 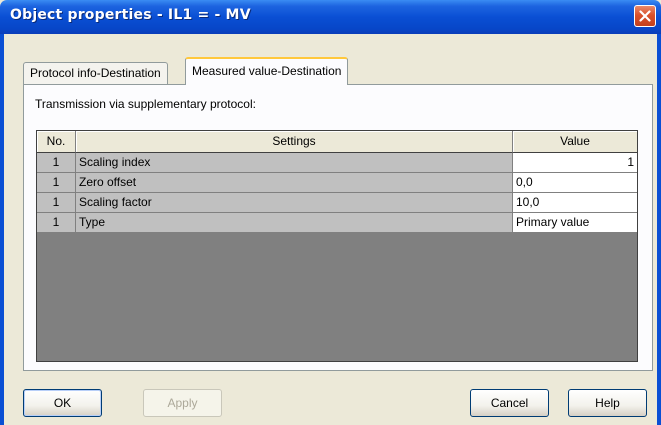 I want to click on tab-protocol-info-destination: Protocol info-Destination, so click(x=95, y=73).